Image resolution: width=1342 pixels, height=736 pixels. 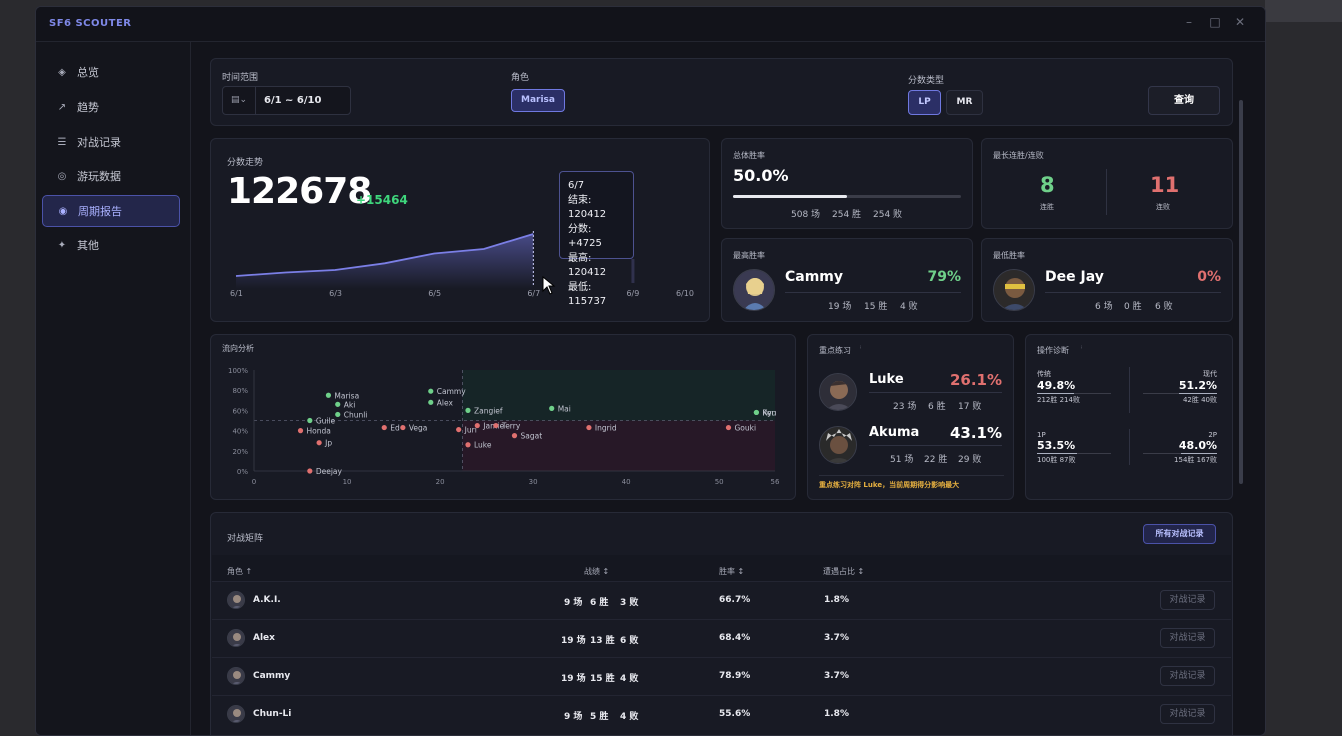 What do you see at coordinates (335, 293) in the screenshot?
I see `trend-x-tick: 6/3` at bounding box center [335, 293].